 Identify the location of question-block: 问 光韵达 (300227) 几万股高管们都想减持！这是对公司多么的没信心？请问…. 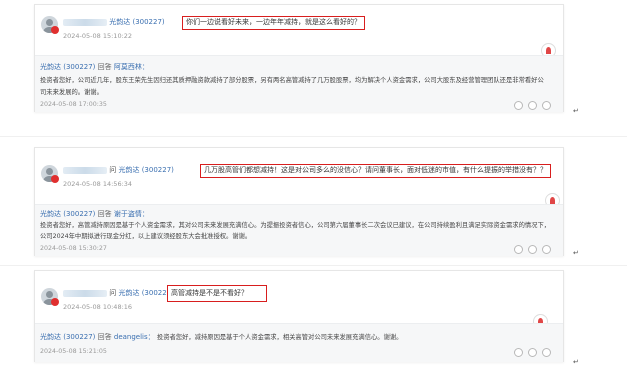
(299, 180).